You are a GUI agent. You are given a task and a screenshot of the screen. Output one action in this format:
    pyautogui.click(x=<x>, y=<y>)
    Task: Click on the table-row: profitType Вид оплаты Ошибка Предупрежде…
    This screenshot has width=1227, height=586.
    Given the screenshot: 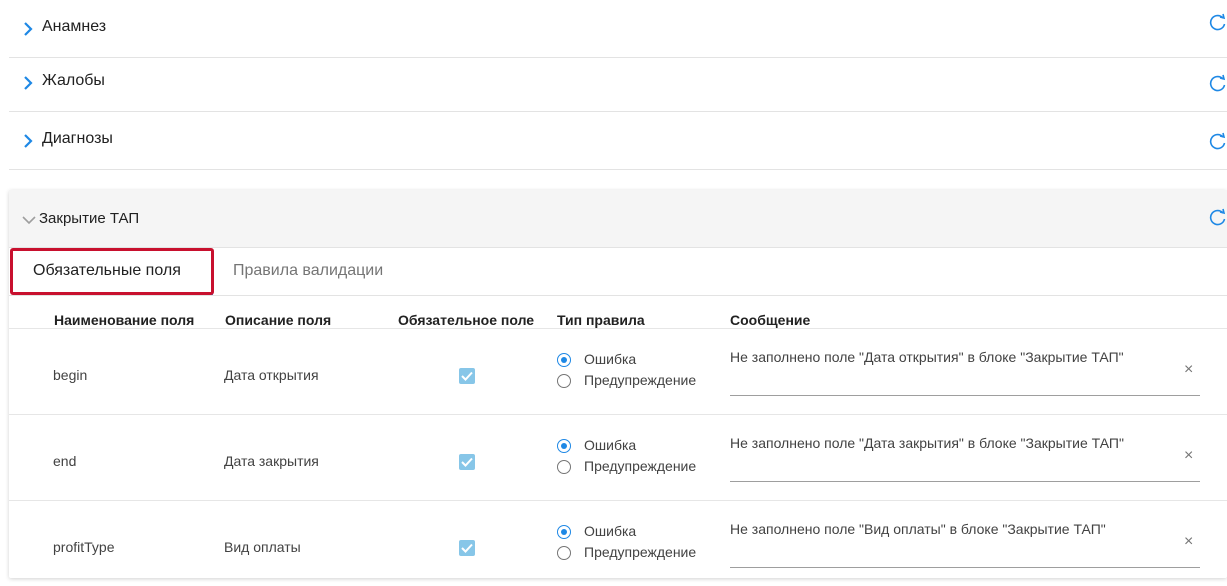 What is the action you would take?
    pyautogui.click(x=618, y=543)
    